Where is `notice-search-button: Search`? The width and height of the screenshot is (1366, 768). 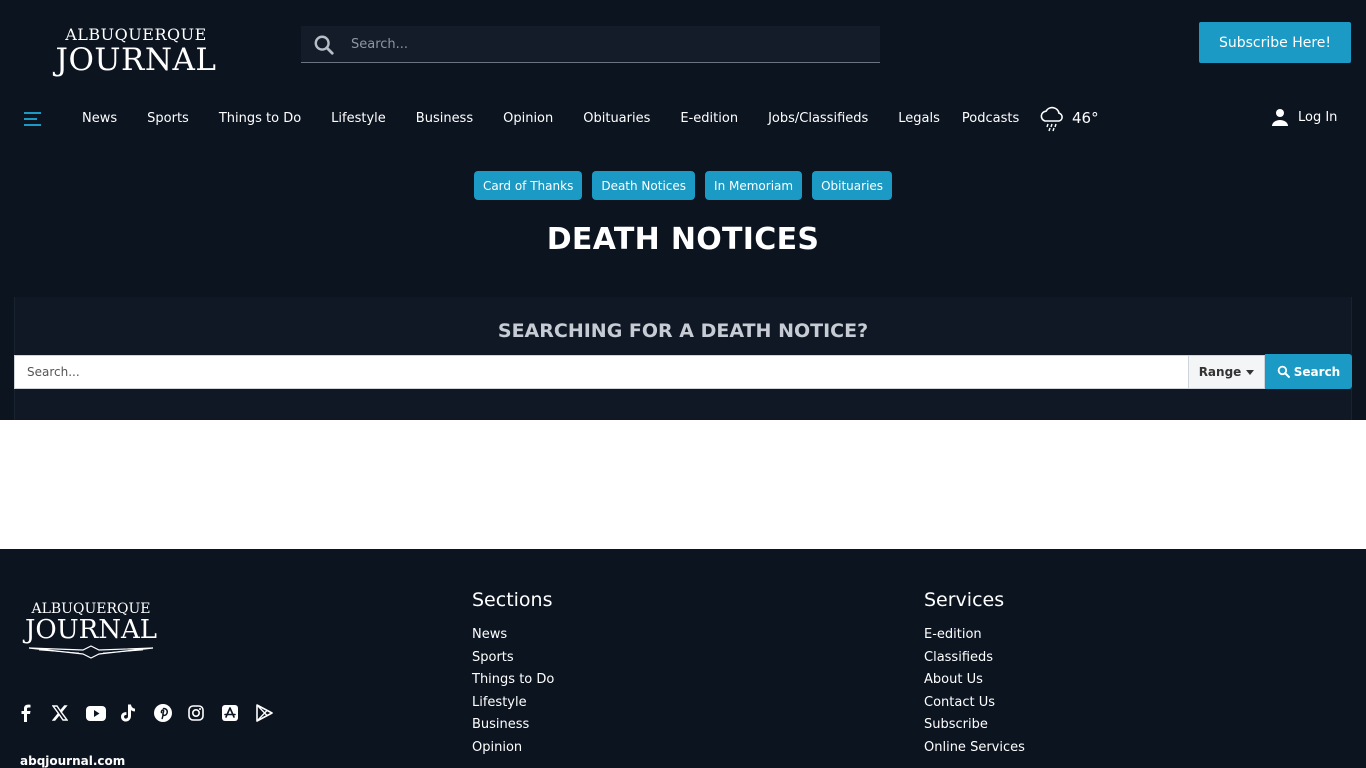
notice-search-button: Search is located at coordinates (1308, 371).